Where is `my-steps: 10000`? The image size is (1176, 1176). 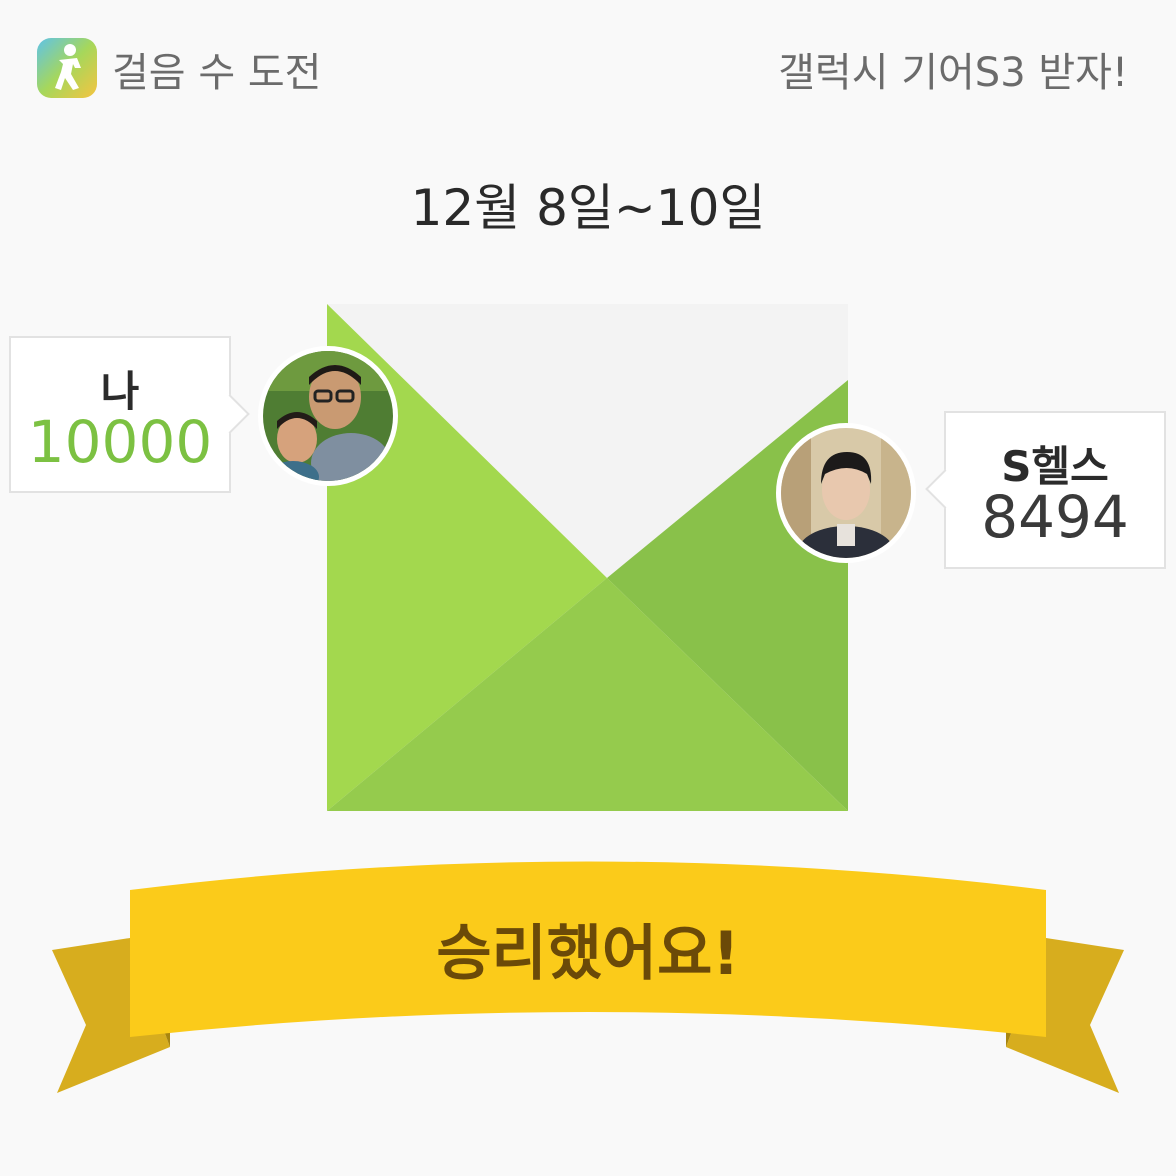 my-steps: 10000 is located at coordinates (120, 442).